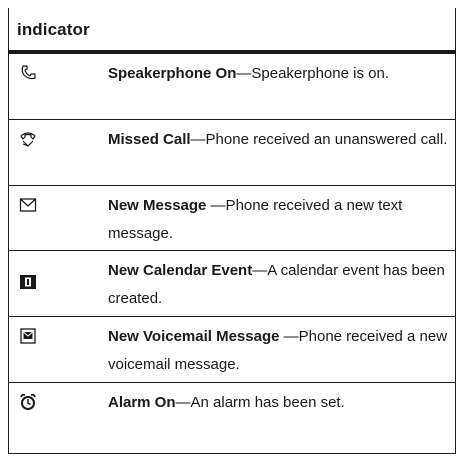 The width and height of the screenshot is (464, 462). Describe the element at coordinates (28, 402) in the screenshot. I see `alarm-clock-icon` at that location.